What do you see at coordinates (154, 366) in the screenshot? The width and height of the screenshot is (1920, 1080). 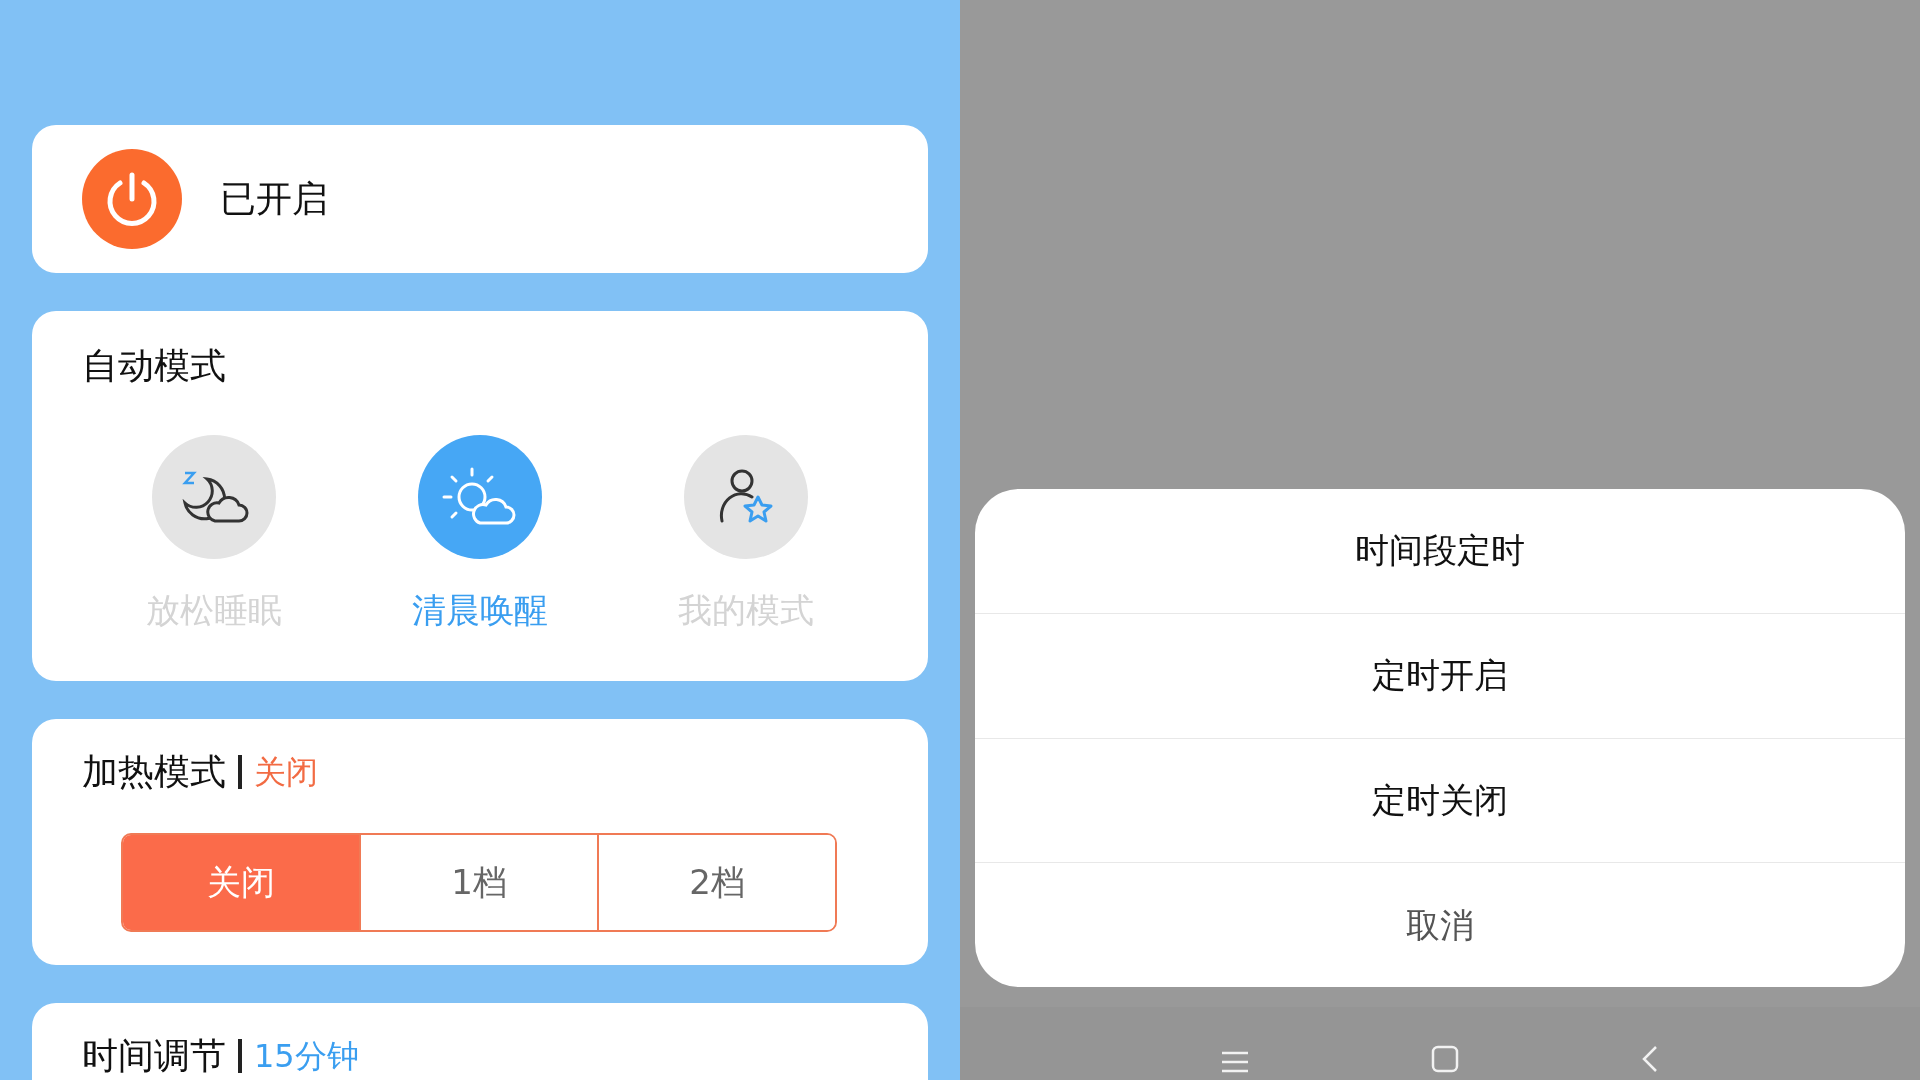 I see `section-title: 自动模式` at bounding box center [154, 366].